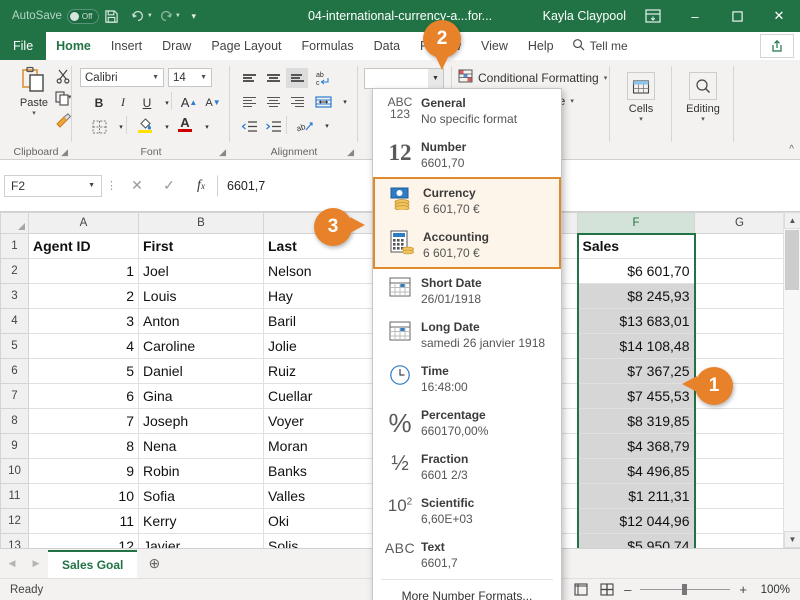 This screenshot has height=600, width=800. I want to click on tab-formulas: Formulas, so click(328, 46).